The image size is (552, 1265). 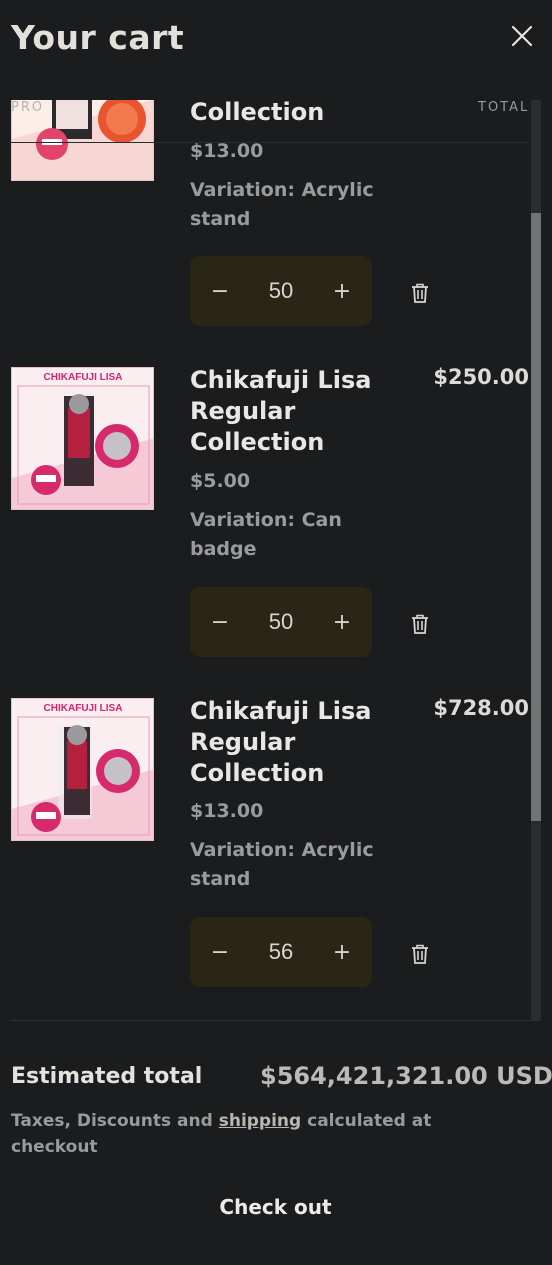 What do you see at coordinates (266, 534) in the screenshot?
I see `variation-text: Variation: Can badge` at bounding box center [266, 534].